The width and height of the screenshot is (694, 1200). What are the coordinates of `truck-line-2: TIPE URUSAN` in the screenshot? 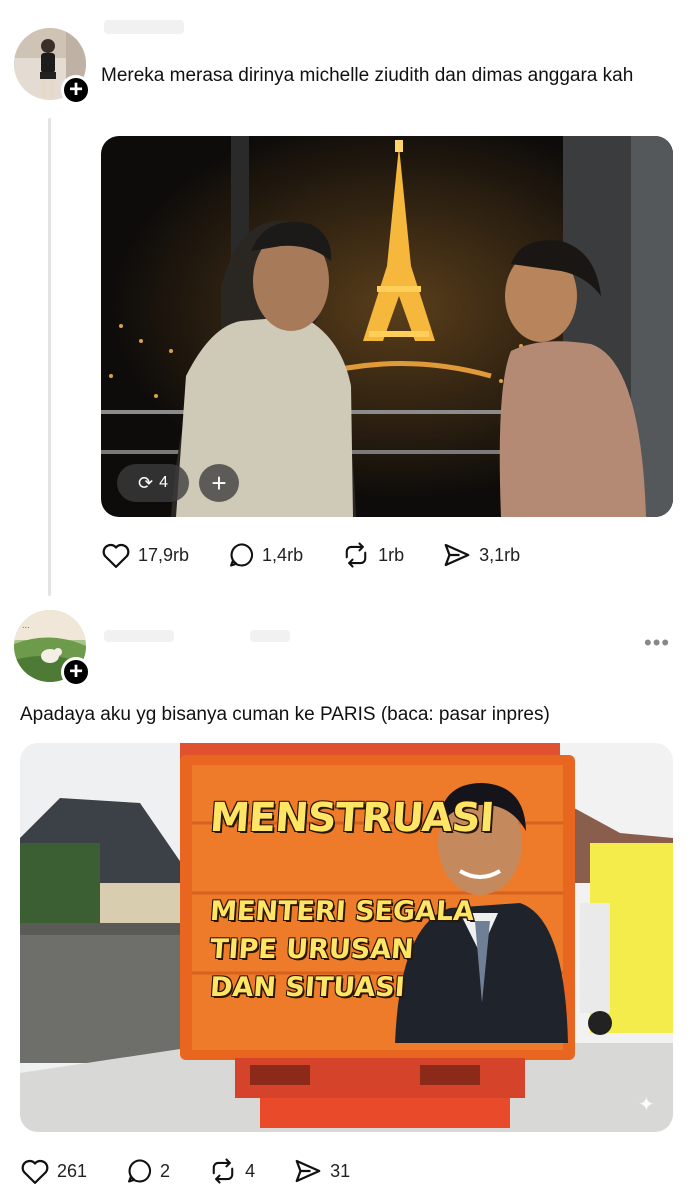 It's located at (311, 949).